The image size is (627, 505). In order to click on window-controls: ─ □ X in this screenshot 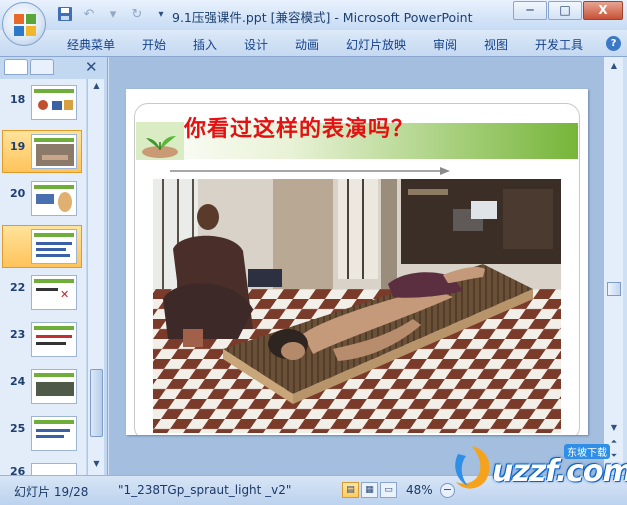, I will do `click(568, 10)`.